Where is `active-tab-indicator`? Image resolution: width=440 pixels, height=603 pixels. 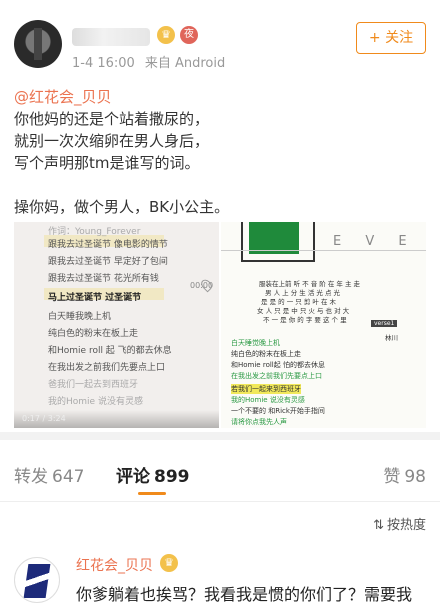
active-tab-indicator is located at coordinates (152, 493).